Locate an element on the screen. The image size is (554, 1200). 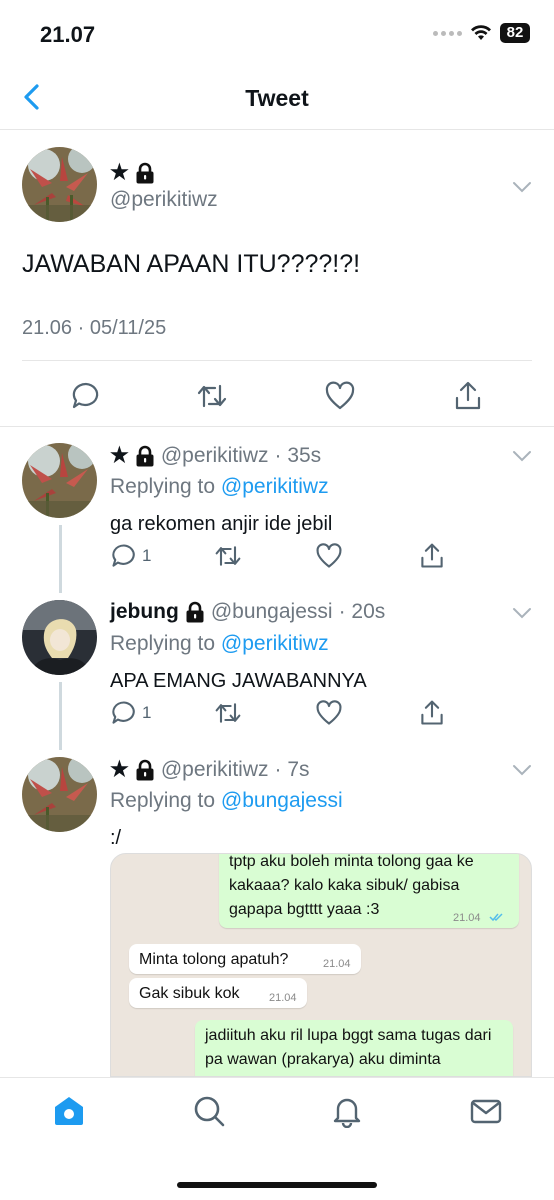
status-indicators: 82 is located at coordinates (481, 33).